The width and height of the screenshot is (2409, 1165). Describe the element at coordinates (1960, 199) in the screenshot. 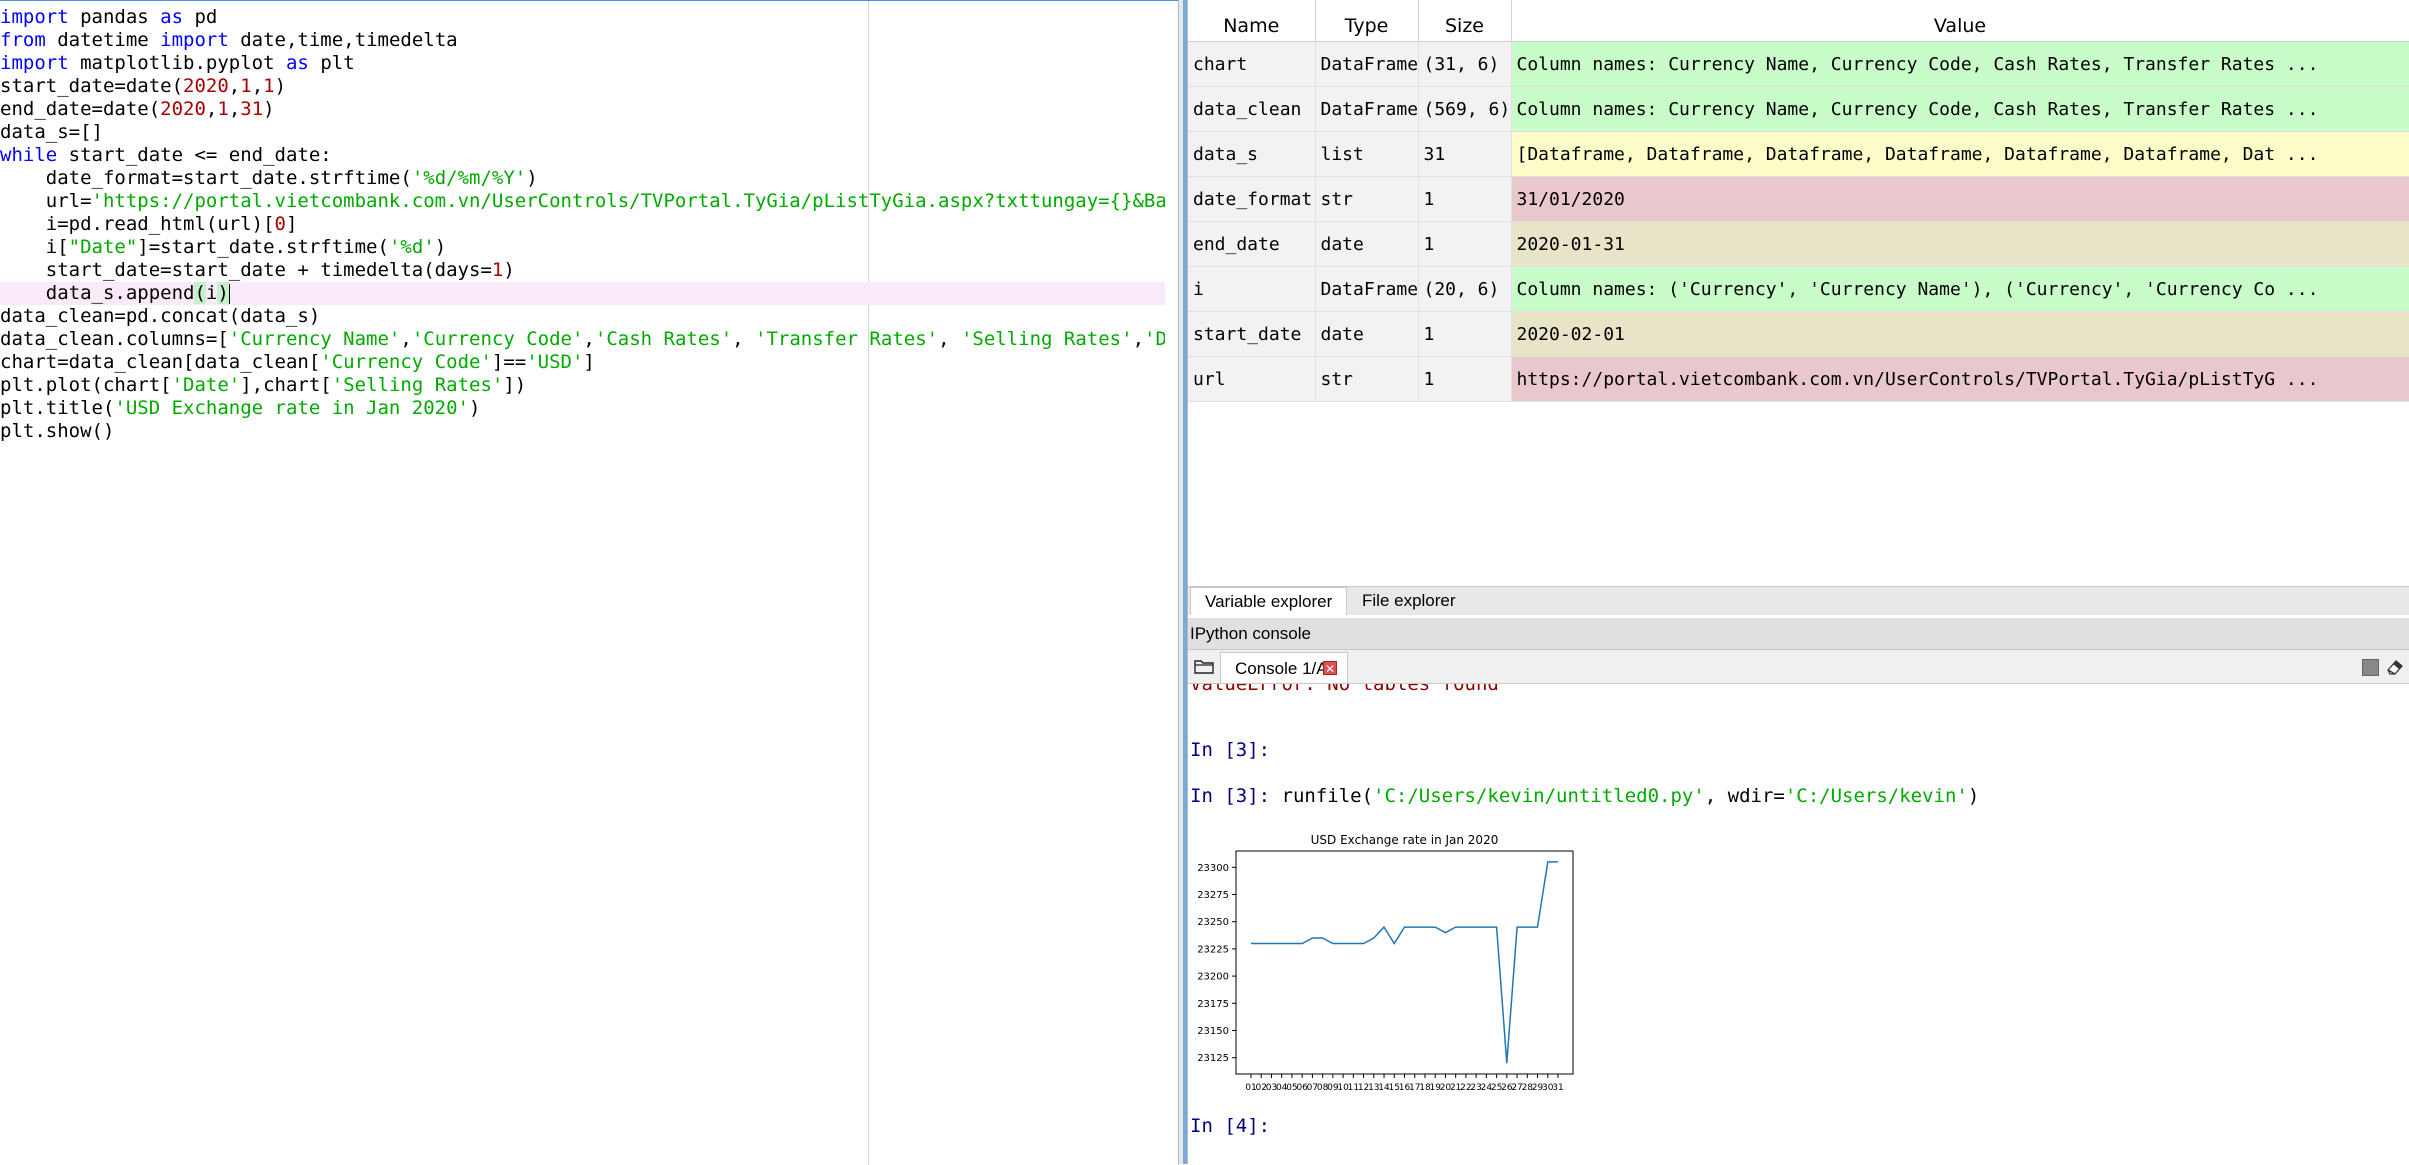

I see `variable-value: 31/01/2020` at that location.